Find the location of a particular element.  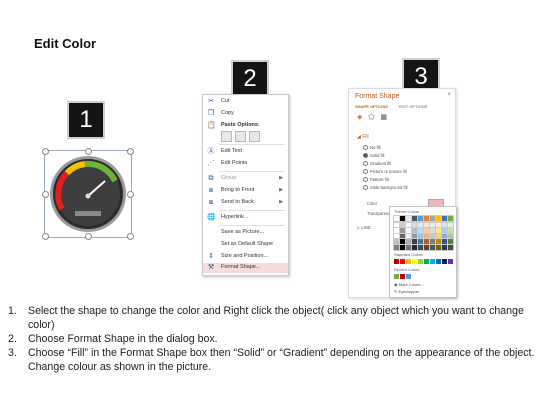

paste-picture-icon is located at coordinates (240, 136).